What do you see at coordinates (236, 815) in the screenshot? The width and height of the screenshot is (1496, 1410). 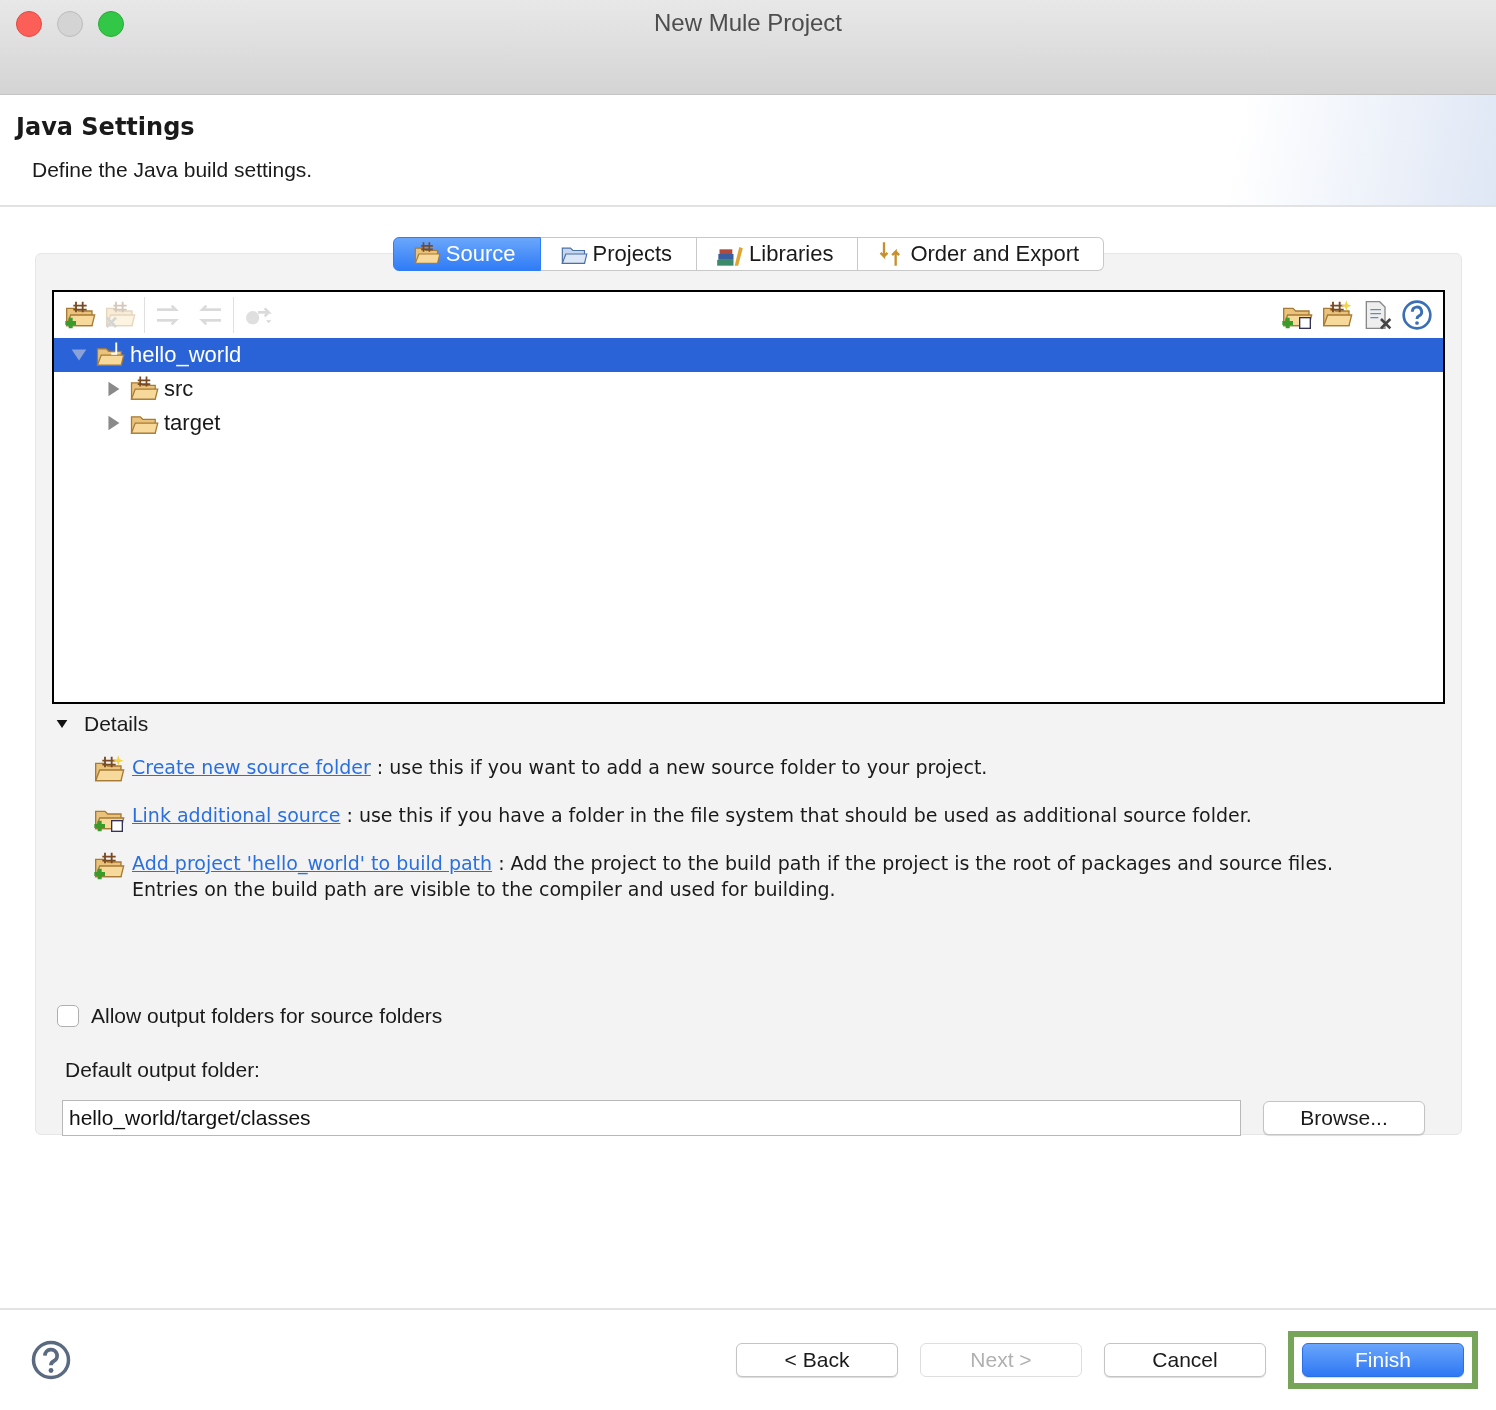 I see `link: Link additional source` at bounding box center [236, 815].